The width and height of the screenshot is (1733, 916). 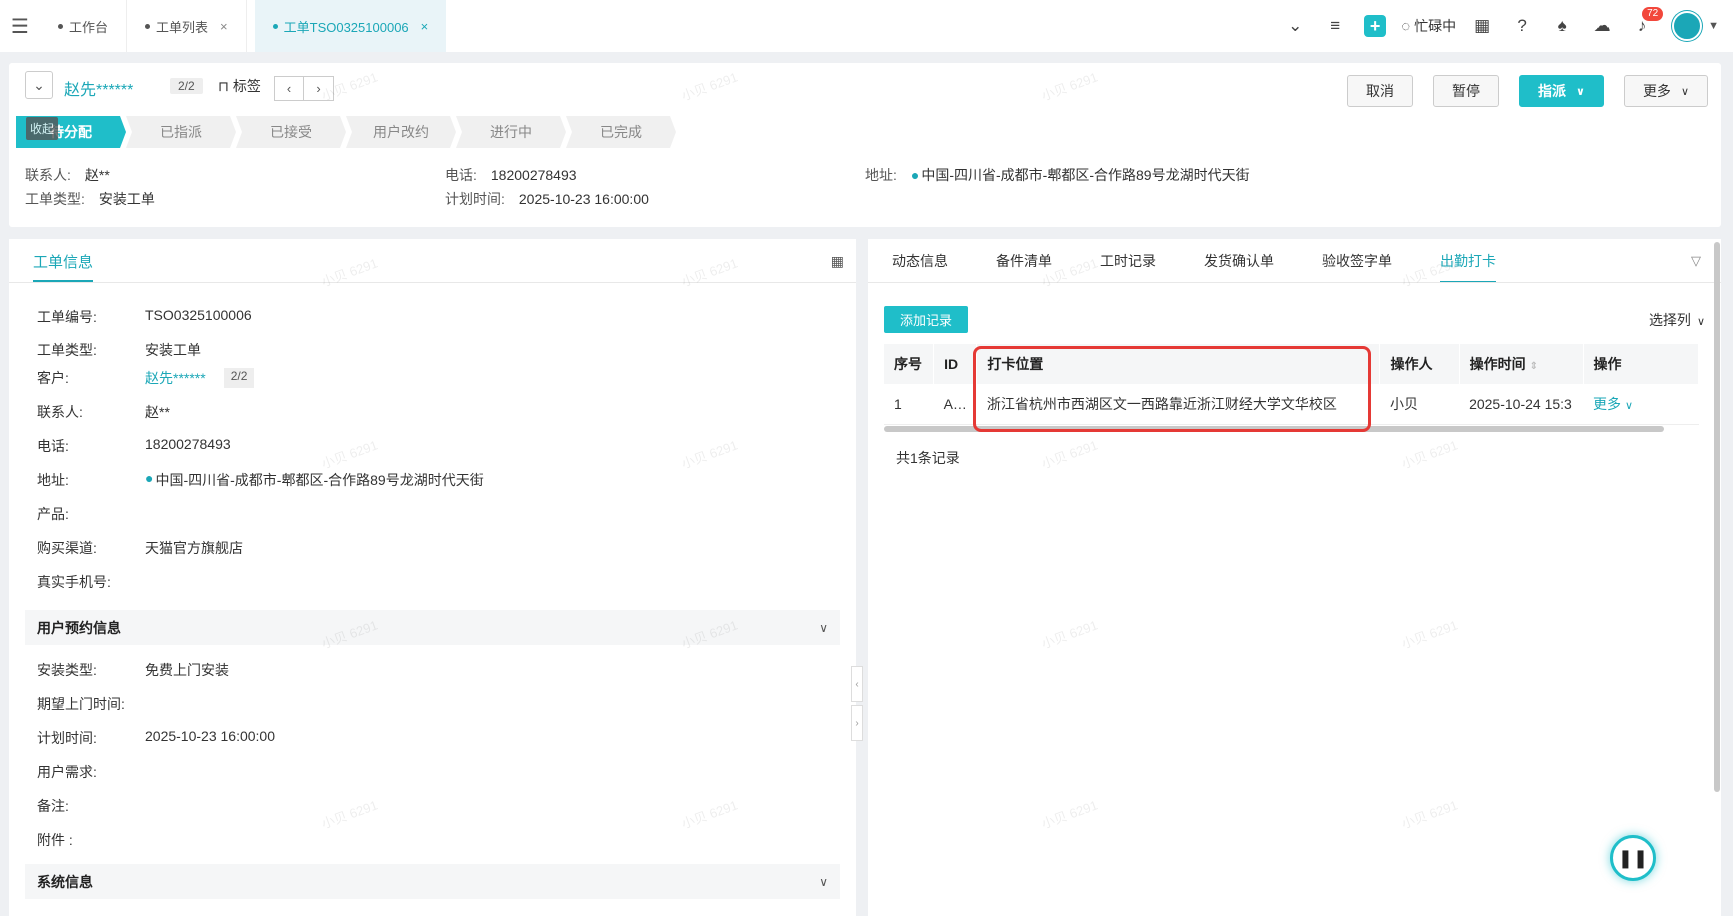 I want to click on caret-down-icon: ▼, so click(x=1713, y=26).